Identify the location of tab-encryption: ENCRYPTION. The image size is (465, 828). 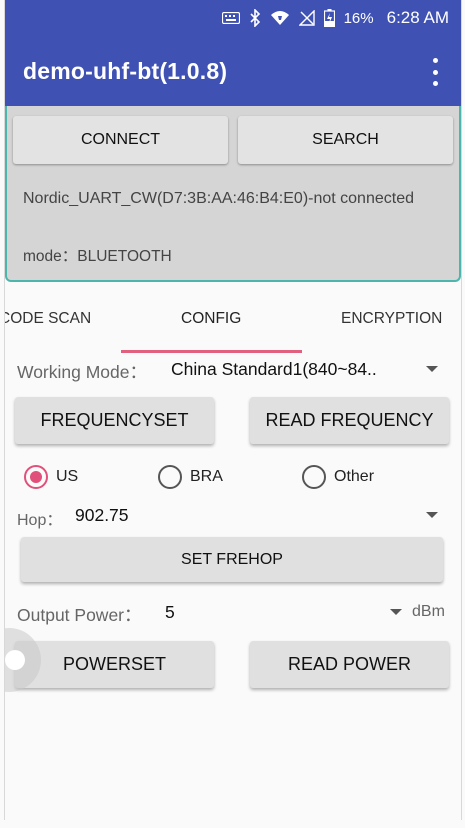
(391, 319).